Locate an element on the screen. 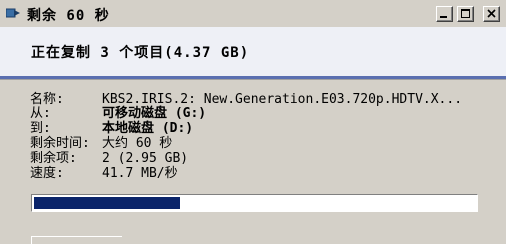 The image size is (506, 244). progress-fill is located at coordinates (107, 203).